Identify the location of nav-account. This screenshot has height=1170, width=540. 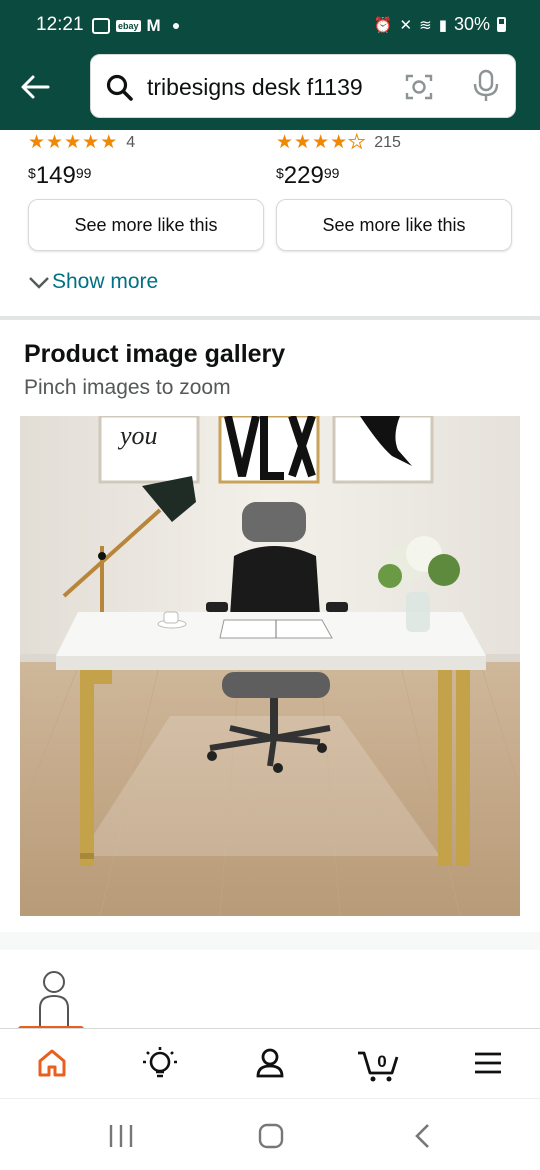
(270, 1063).